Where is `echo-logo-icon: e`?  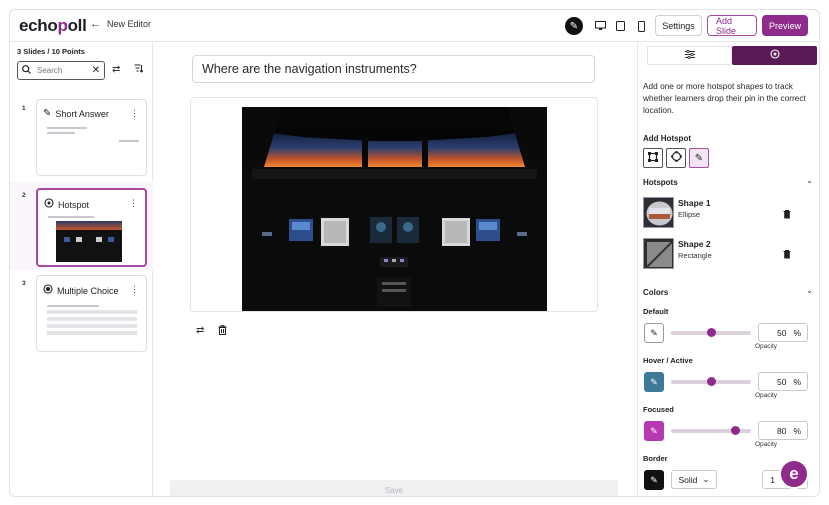
echo-logo-icon: e is located at coordinates (794, 473).